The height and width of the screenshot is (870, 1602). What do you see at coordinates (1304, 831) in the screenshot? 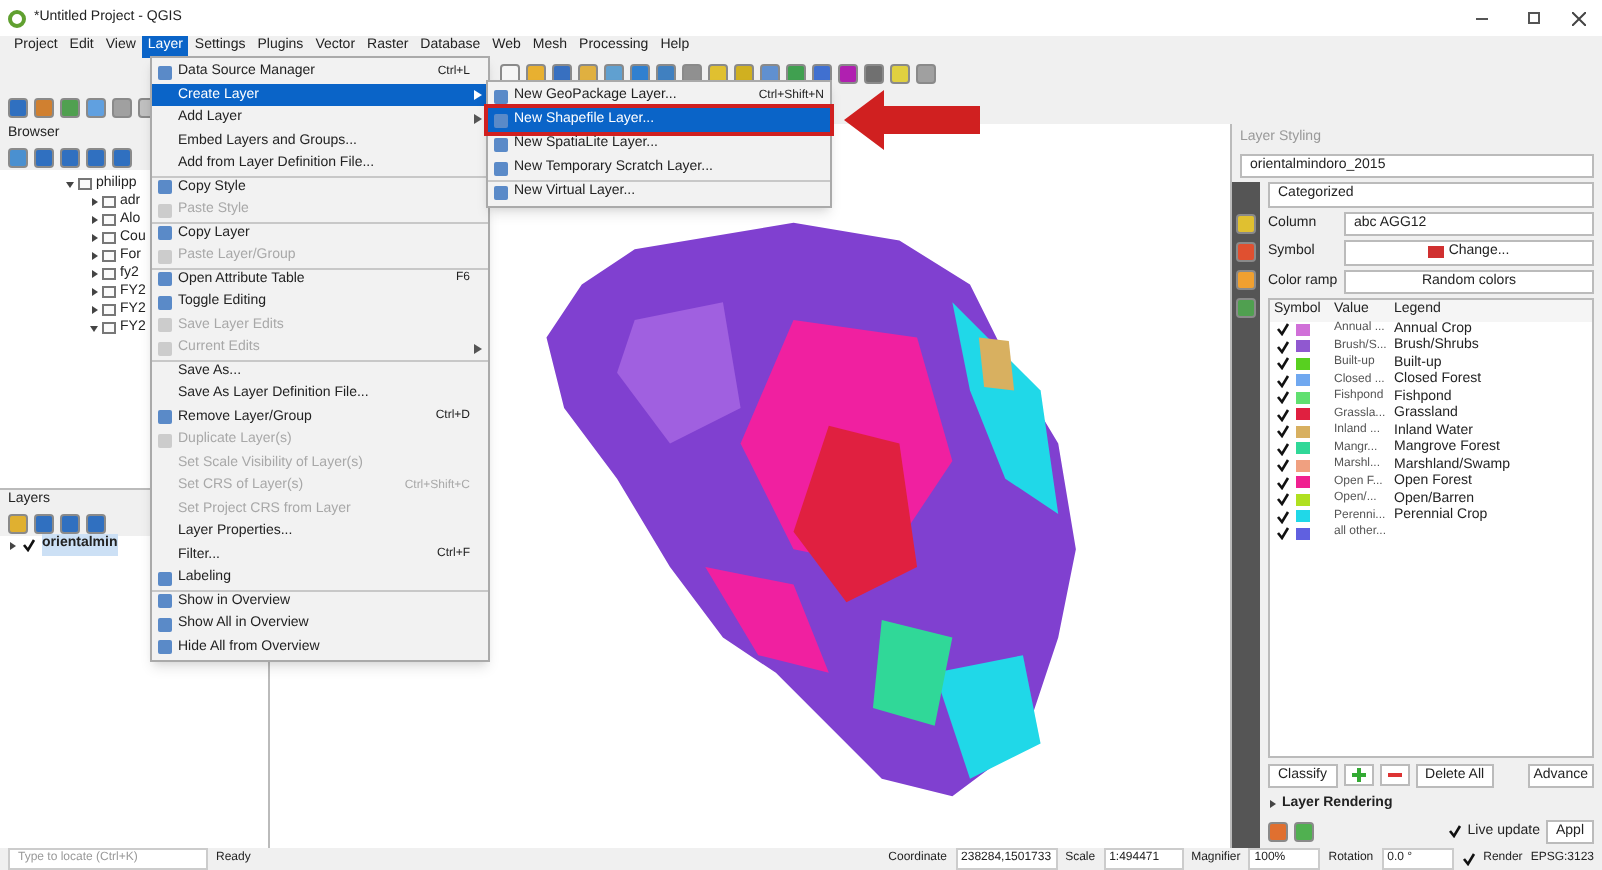
I see `redo-icon` at bounding box center [1304, 831].